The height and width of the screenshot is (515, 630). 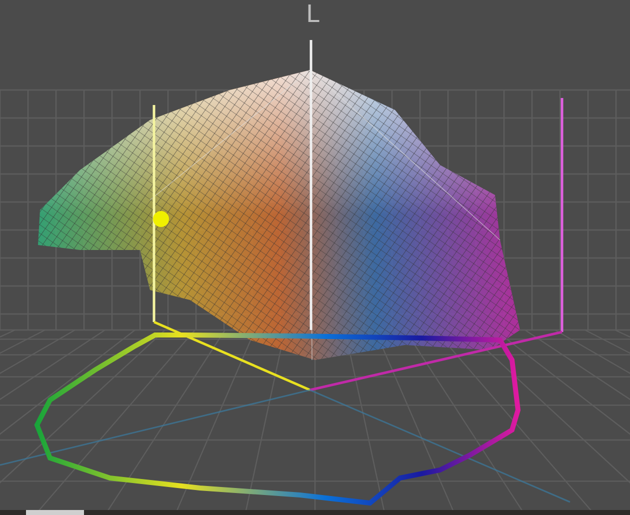 What do you see at coordinates (313, 14) in the screenshot?
I see `axis-label: L` at bounding box center [313, 14].